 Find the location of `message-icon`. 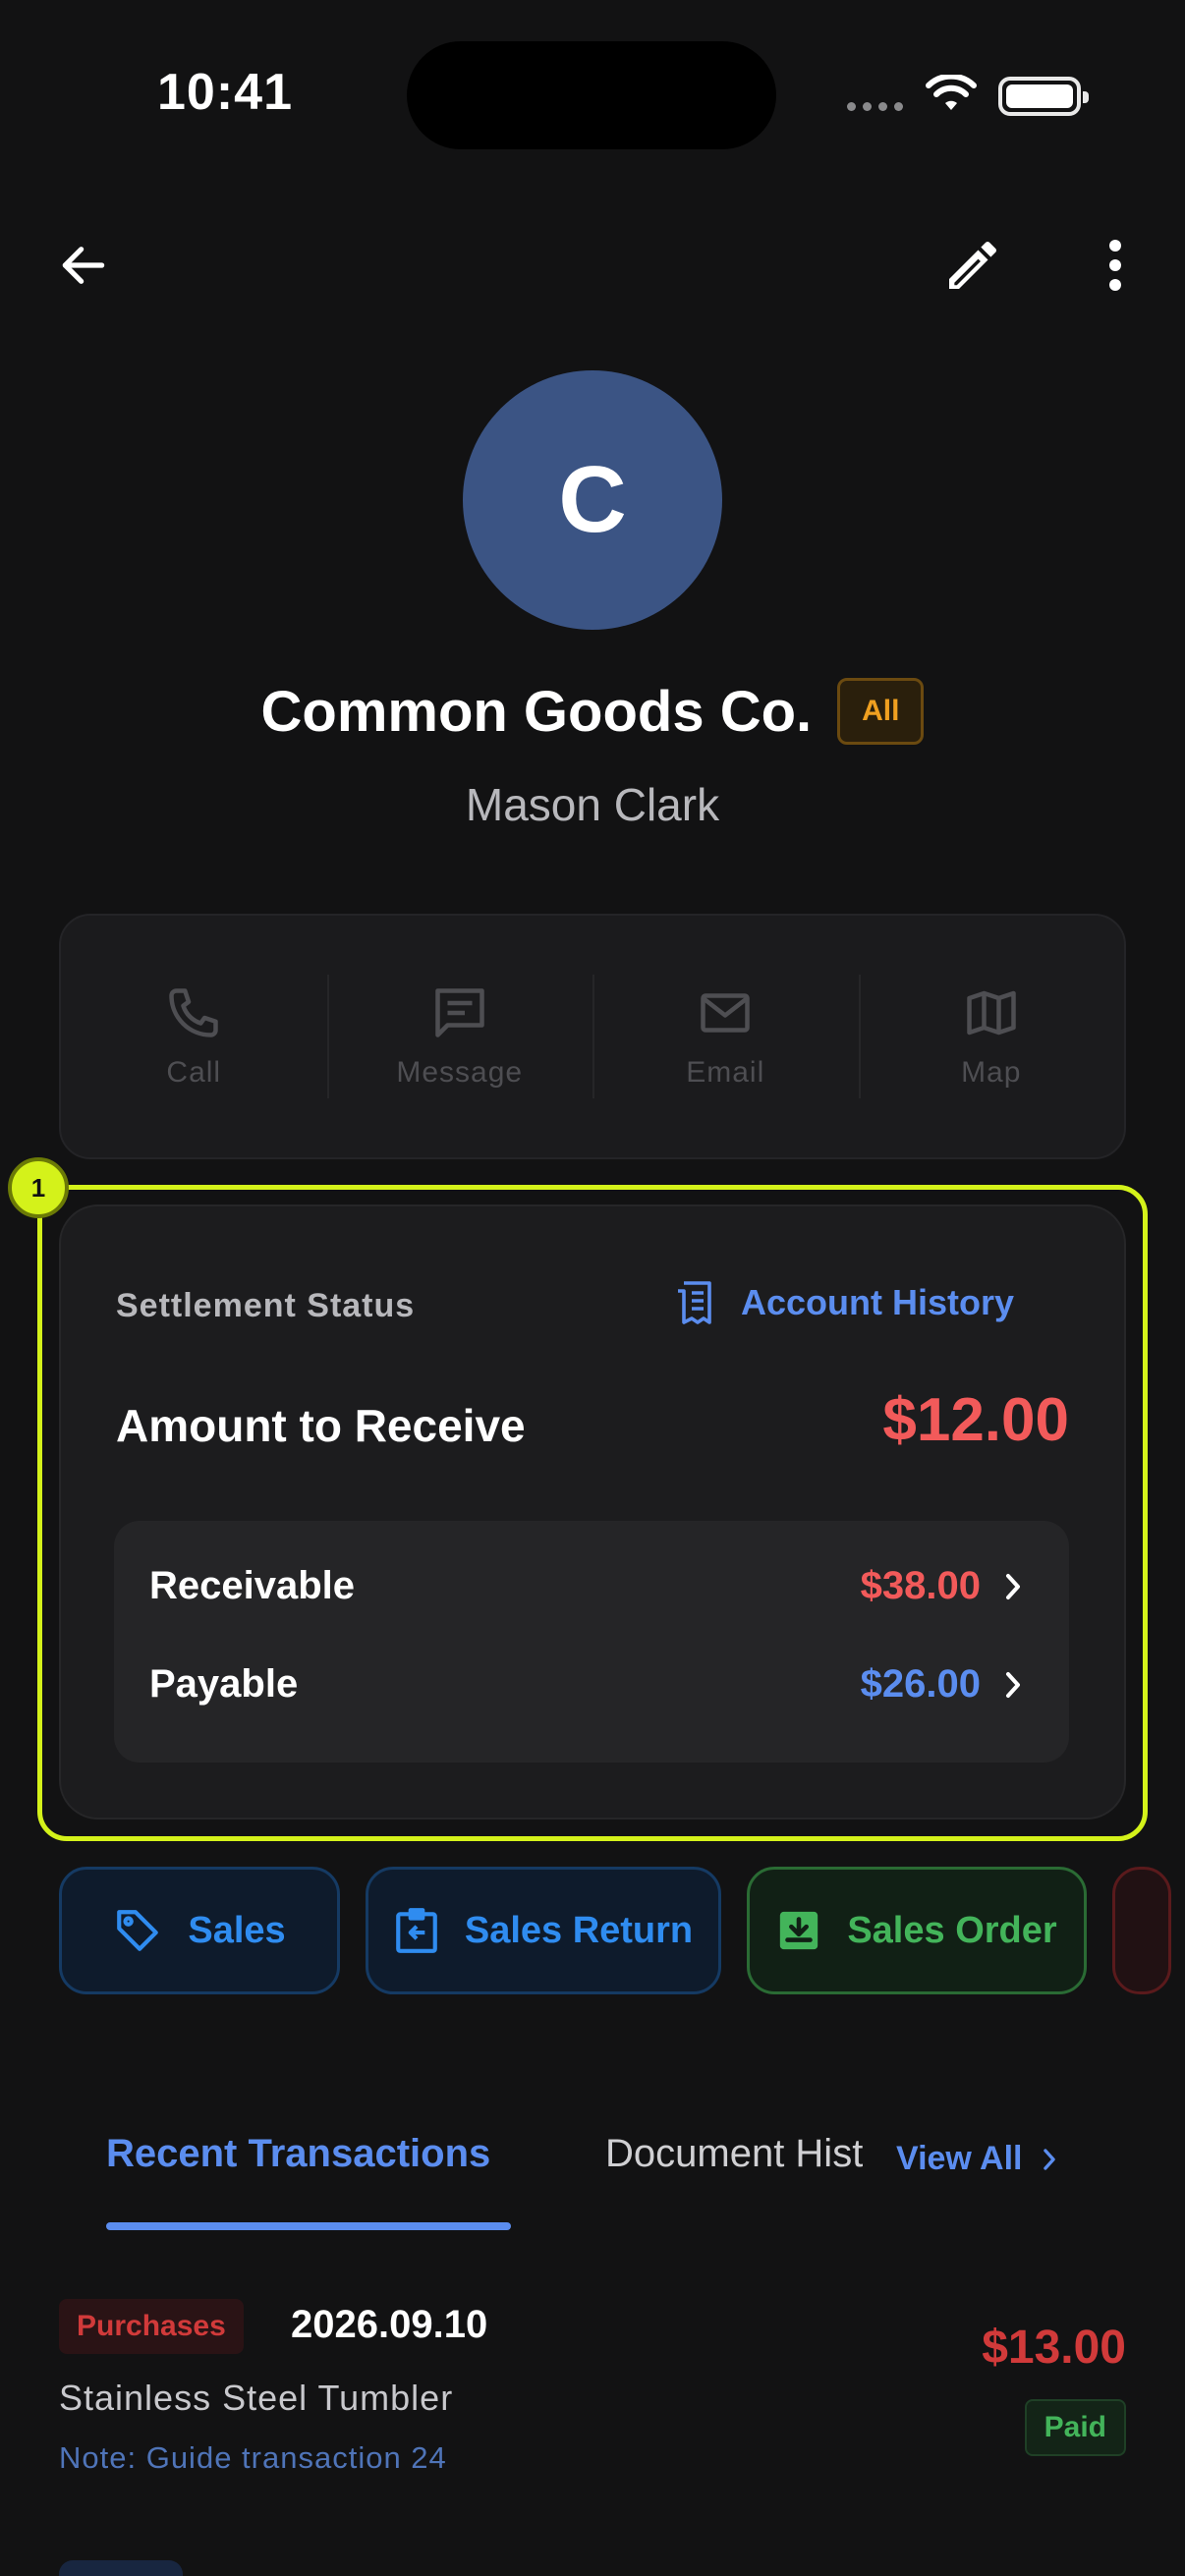

message-icon is located at coordinates (460, 1012).